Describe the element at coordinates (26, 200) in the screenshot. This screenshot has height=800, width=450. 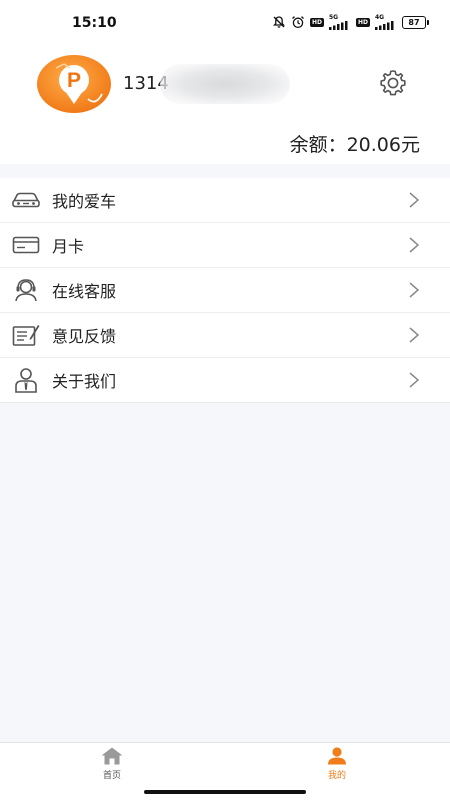
I see `car-icon` at that location.